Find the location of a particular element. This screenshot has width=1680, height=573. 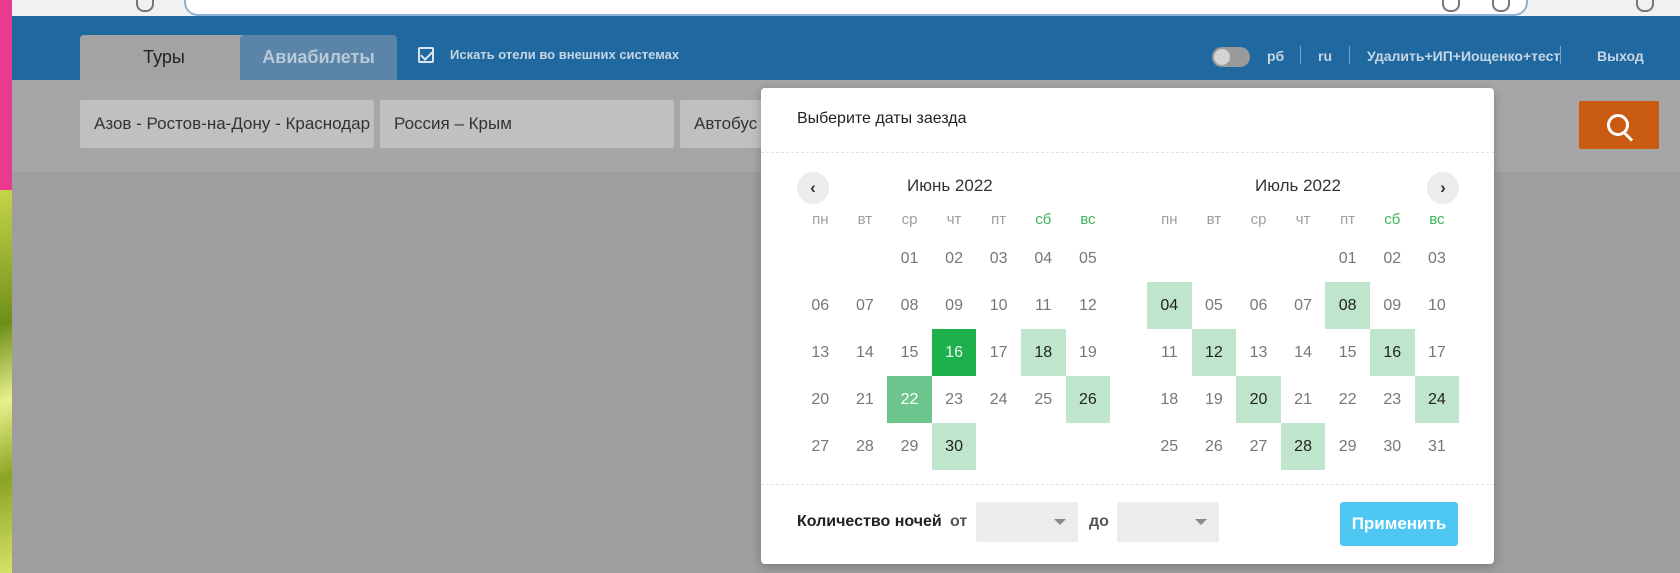

calendar-day-available: 16 is located at coordinates (1392, 352).